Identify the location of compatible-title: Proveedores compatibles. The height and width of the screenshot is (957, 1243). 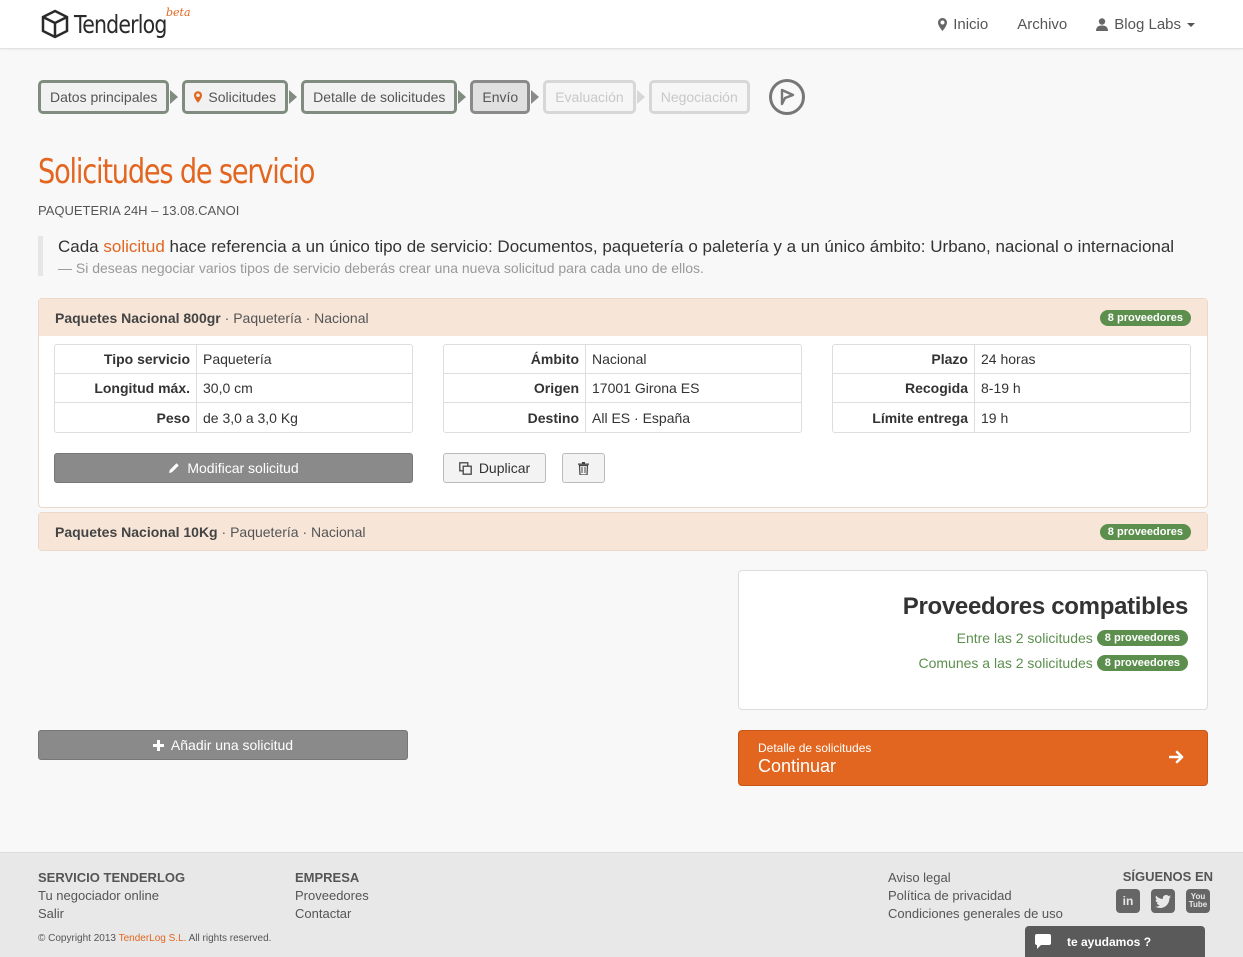
(1045, 606).